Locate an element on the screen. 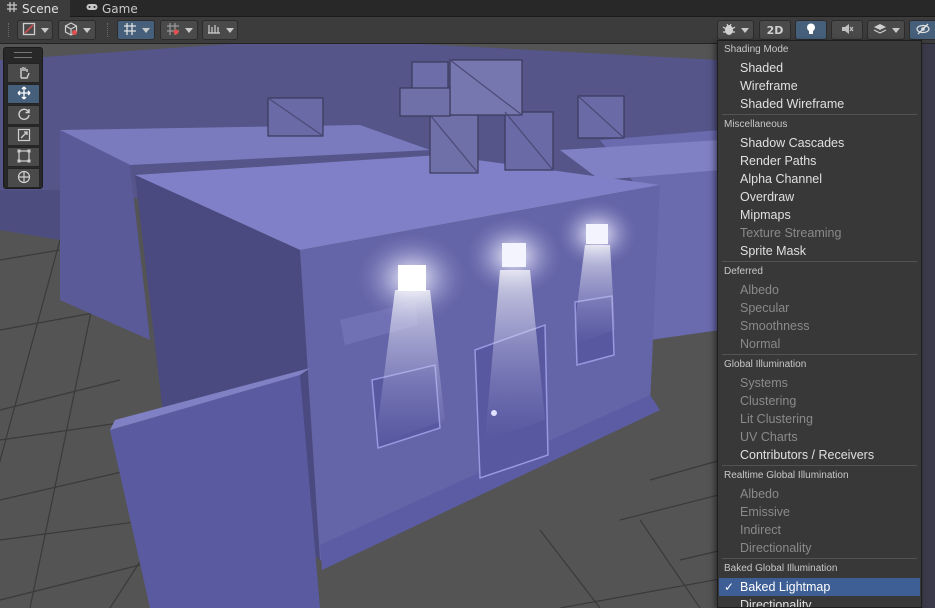 This screenshot has height=608, width=935. menu-item: Wireframe is located at coordinates (819, 86).